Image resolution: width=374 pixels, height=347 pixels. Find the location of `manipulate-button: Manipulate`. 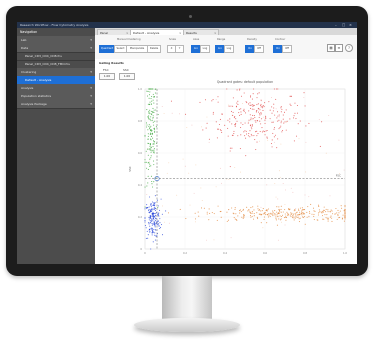

manipulate-button: Manipulate is located at coordinates (137, 49).